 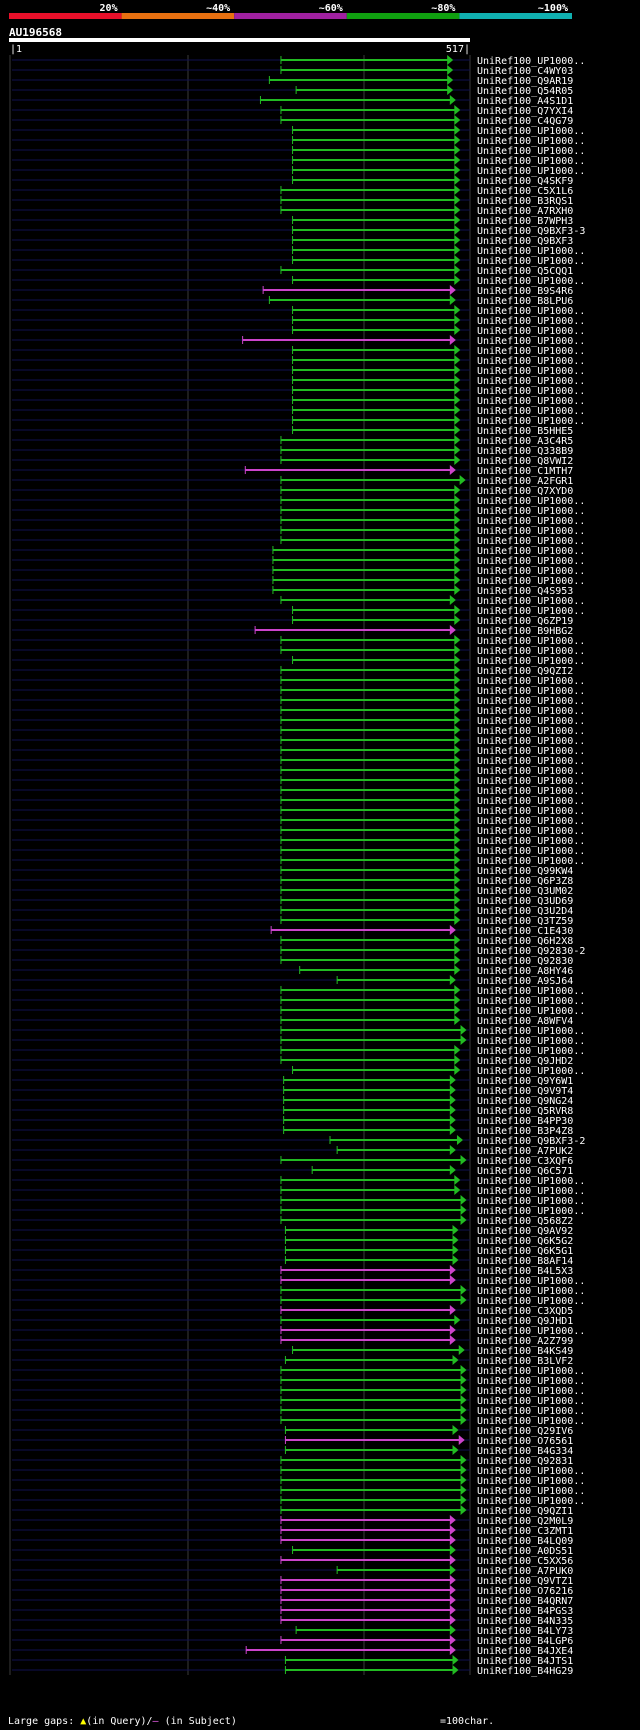 I want to click on scale-label-1: 20%, so click(x=109, y=8).